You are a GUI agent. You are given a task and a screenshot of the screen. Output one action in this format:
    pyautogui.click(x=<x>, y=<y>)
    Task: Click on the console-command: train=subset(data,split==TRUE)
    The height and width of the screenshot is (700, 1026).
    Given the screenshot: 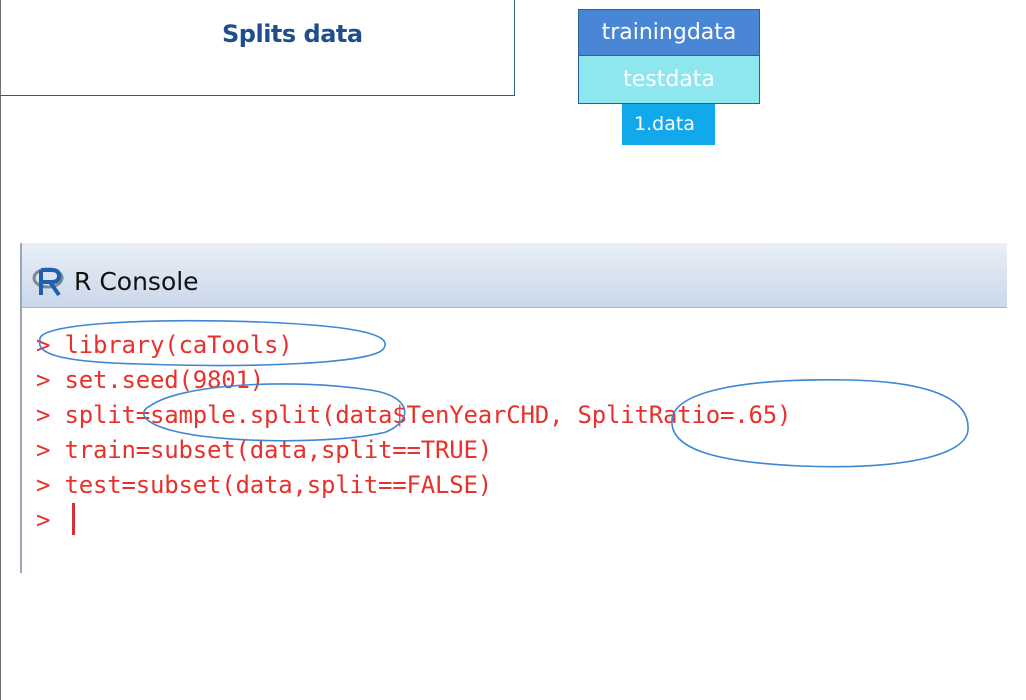 What is the action you would take?
    pyautogui.click(x=278, y=450)
    